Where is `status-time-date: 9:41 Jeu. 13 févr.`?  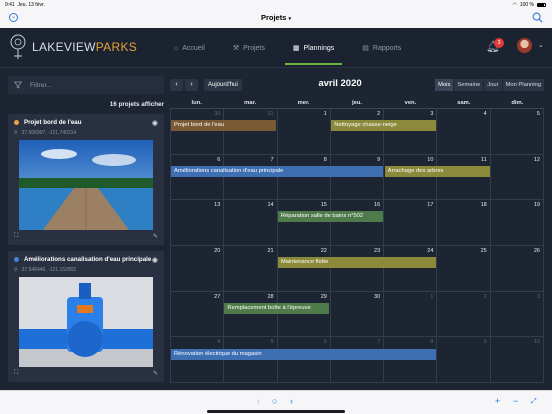
status-time-date: 9:41 Jeu. 13 févr. is located at coordinates (25, 5).